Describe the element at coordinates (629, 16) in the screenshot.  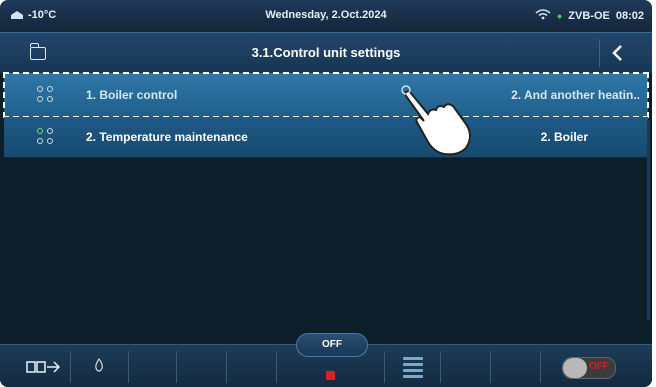
I see `clock: 08:02` at that location.